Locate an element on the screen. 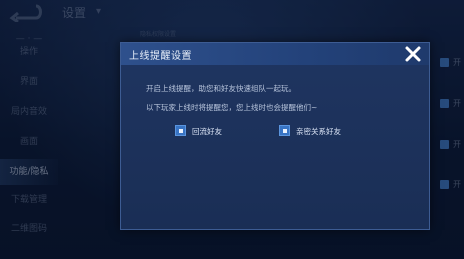  dialog-description: 开启上线提醒，助您和好友快速组队一起玩。 is located at coordinates (221, 88).